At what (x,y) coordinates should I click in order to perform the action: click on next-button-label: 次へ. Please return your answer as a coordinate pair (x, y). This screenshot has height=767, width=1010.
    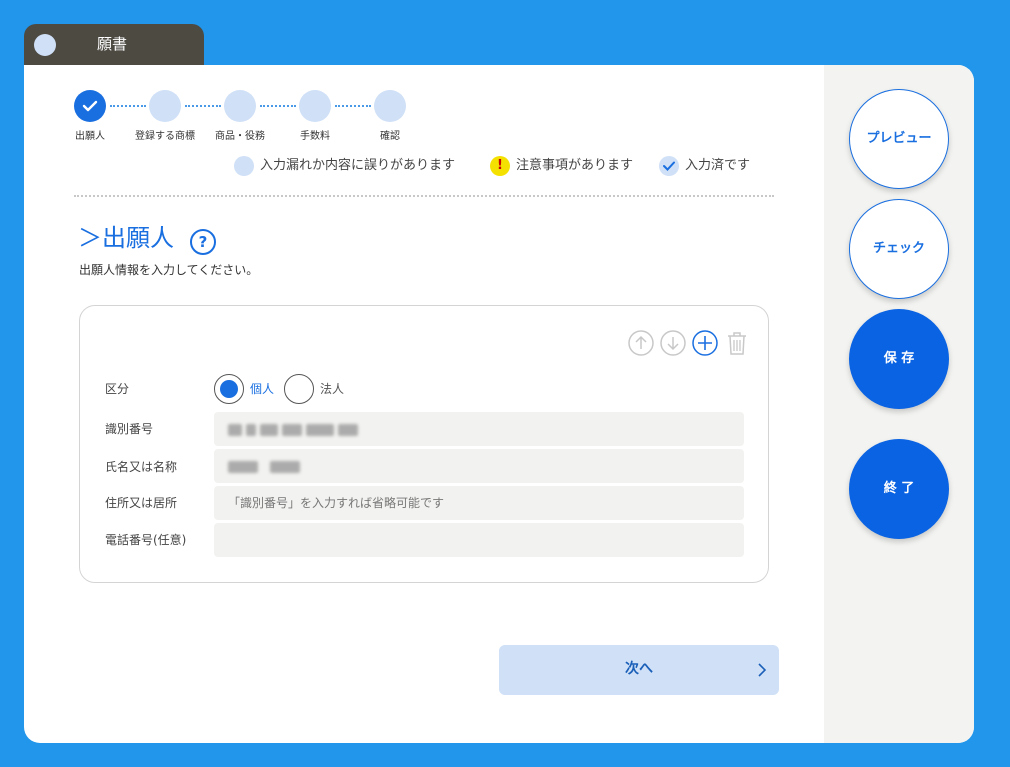
    Looking at the image, I should click on (639, 669).